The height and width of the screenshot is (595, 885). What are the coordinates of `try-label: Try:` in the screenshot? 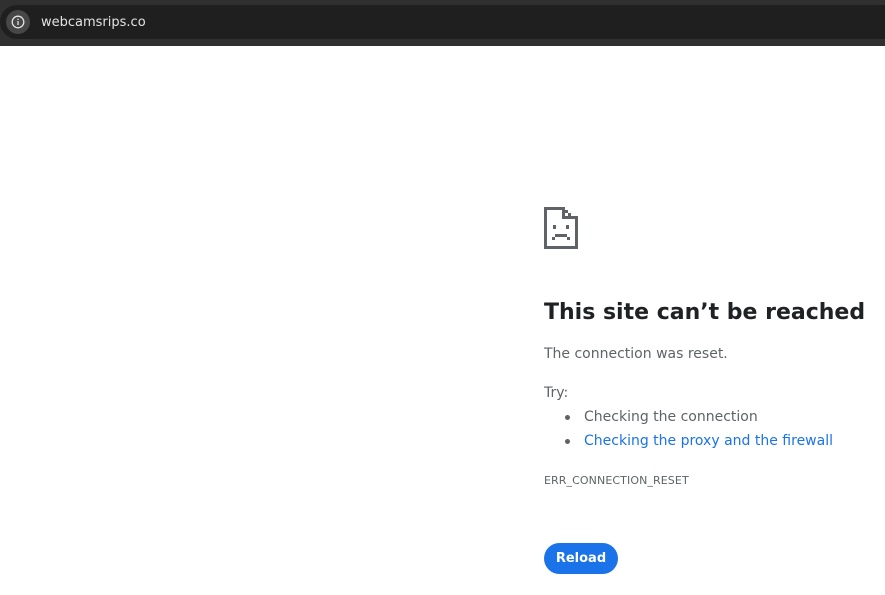 It's located at (556, 393).